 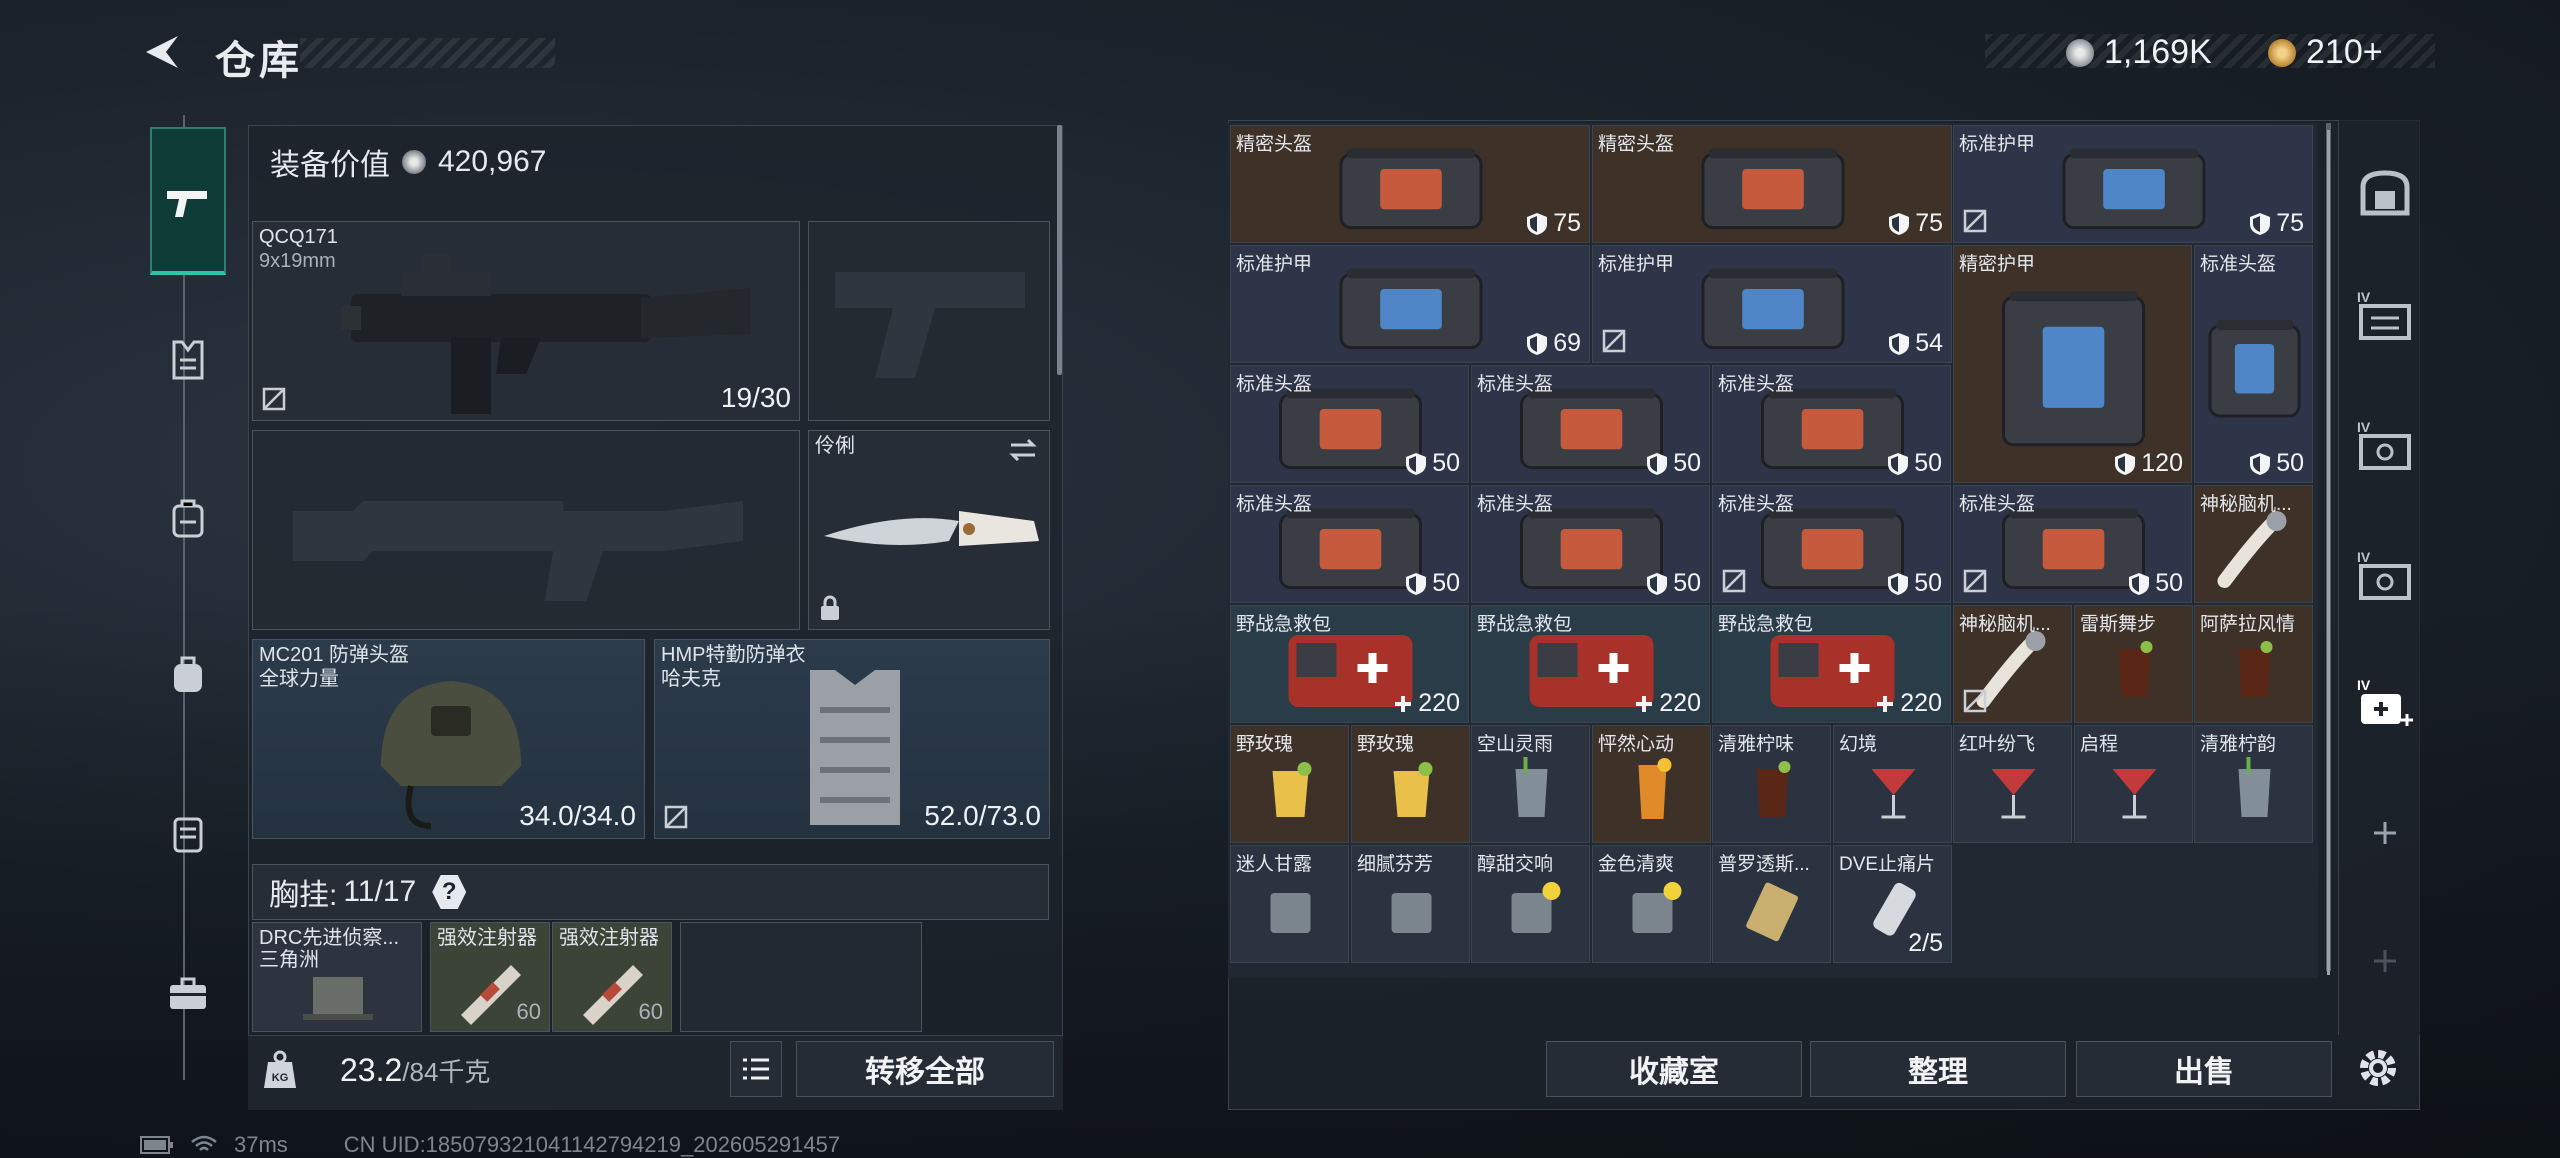 What do you see at coordinates (2133, 184) in the screenshot?
I see `stash-item: 标准护甲 75` at bounding box center [2133, 184].